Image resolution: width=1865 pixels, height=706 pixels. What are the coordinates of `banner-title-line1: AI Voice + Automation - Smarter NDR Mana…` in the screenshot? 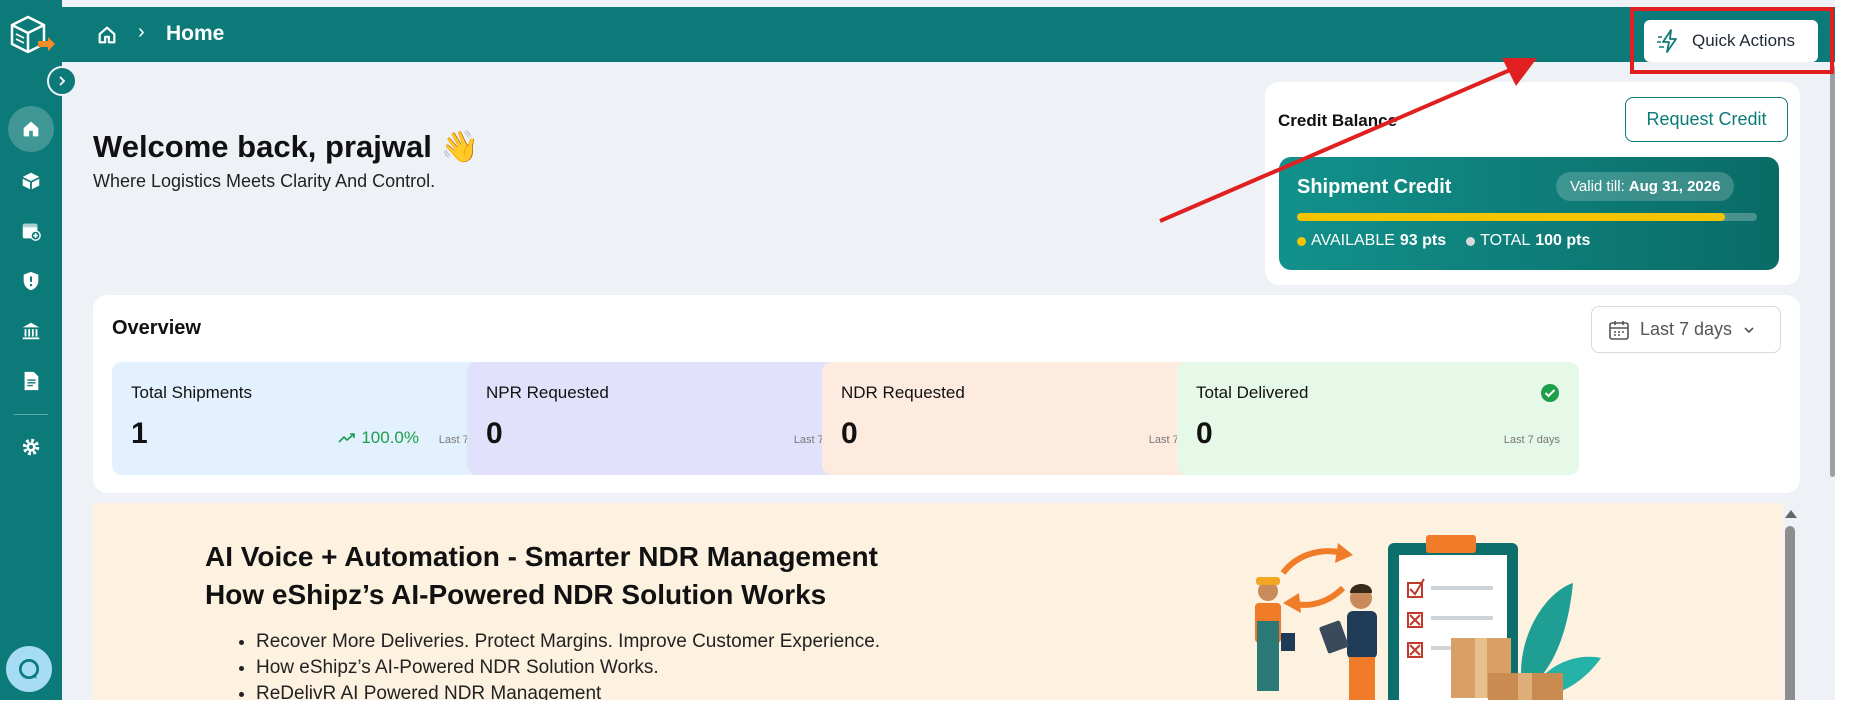 It's located at (541, 556).